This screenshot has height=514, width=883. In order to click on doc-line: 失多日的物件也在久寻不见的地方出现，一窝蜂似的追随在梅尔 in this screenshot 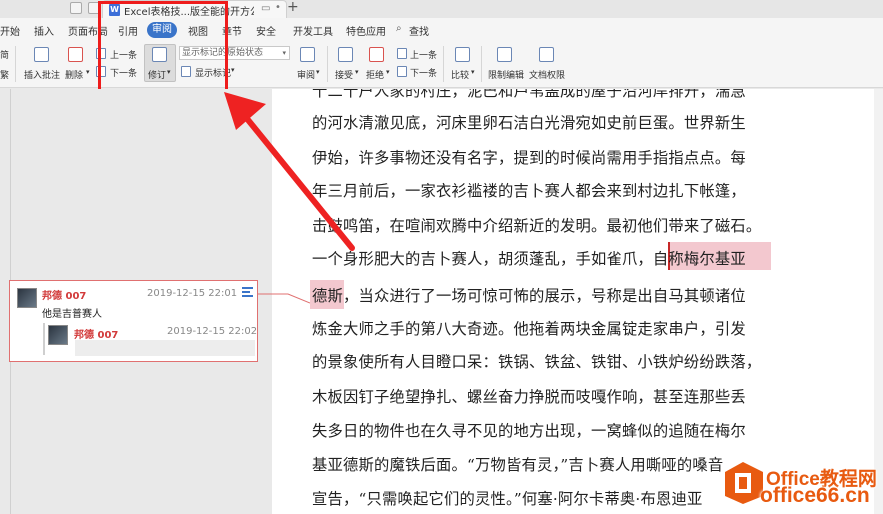, I will do `click(529, 431)`.